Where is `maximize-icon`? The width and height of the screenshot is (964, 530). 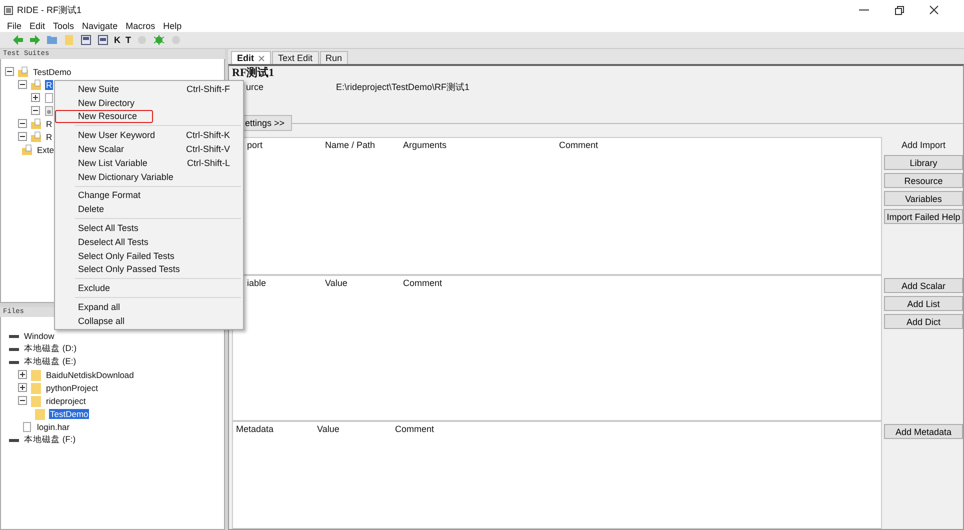
maximize-icon is located at coordinates (899, 10).